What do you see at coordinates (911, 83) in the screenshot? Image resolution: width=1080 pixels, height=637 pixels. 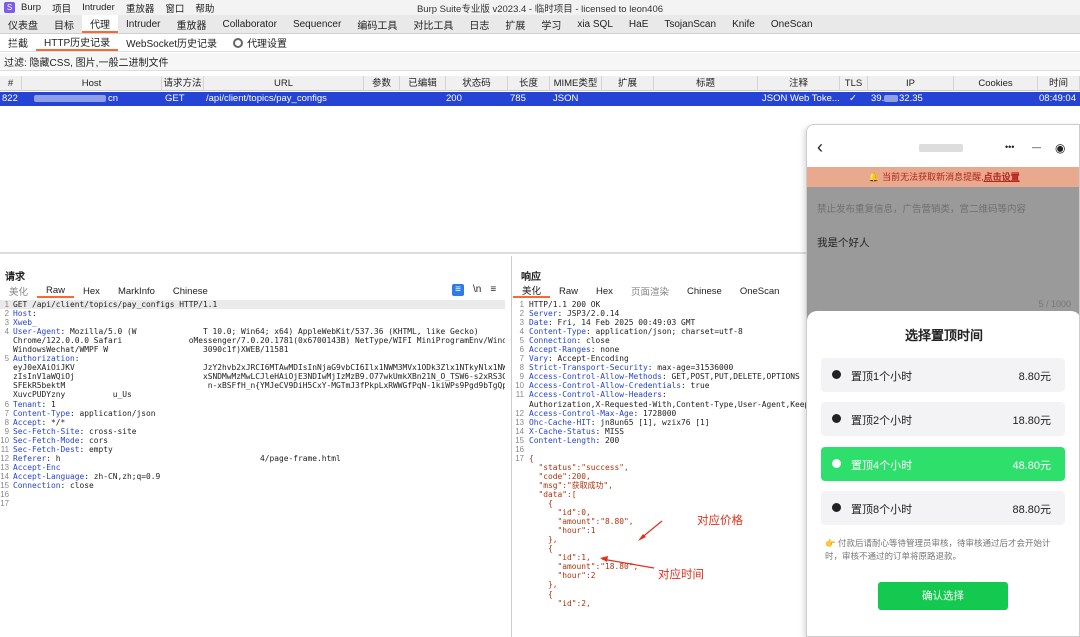 I see `col-ip: IP` at bounding box center [911, 83].